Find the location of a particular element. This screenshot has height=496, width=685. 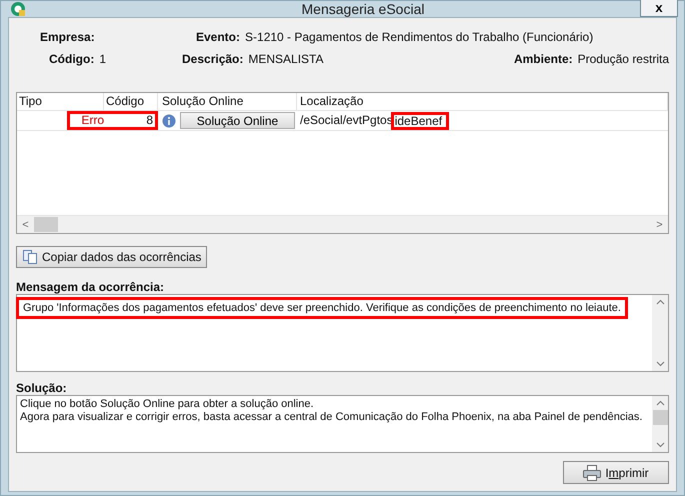

solution-box: Clique no botão Solução Online para obter a solução online. Agora para visualizar e corrigir erros, basta acessar a central de Comunicação do Folha Phoenix, na aba Painel de pendências. is located at coordinates (342, 424).